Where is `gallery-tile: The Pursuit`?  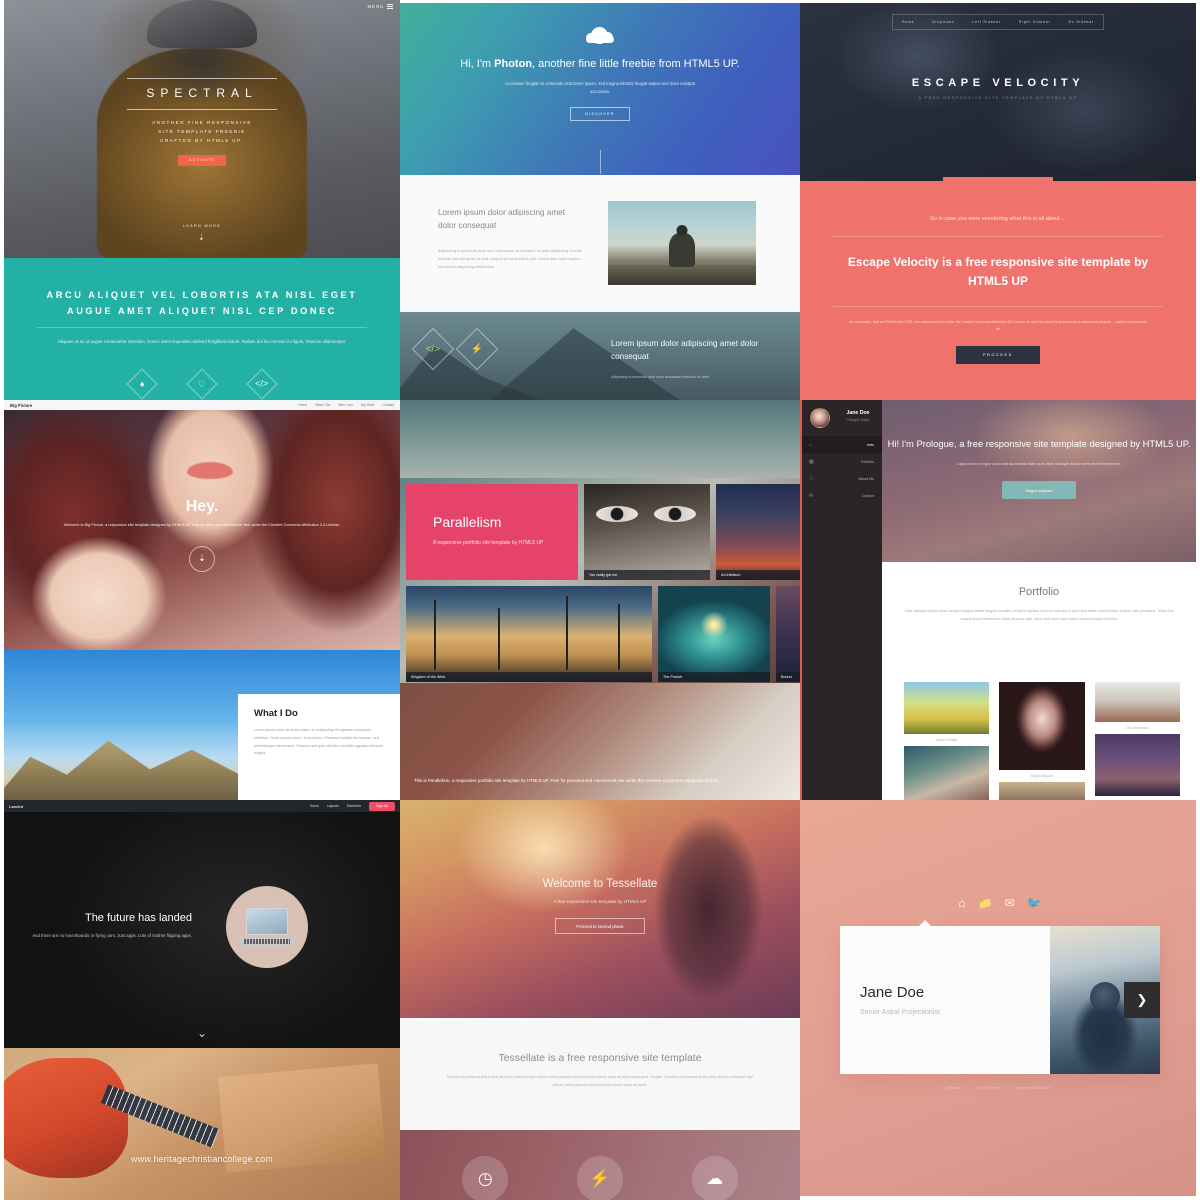 gallery-tile: The Pursuit is located at coordinates (714, 634).